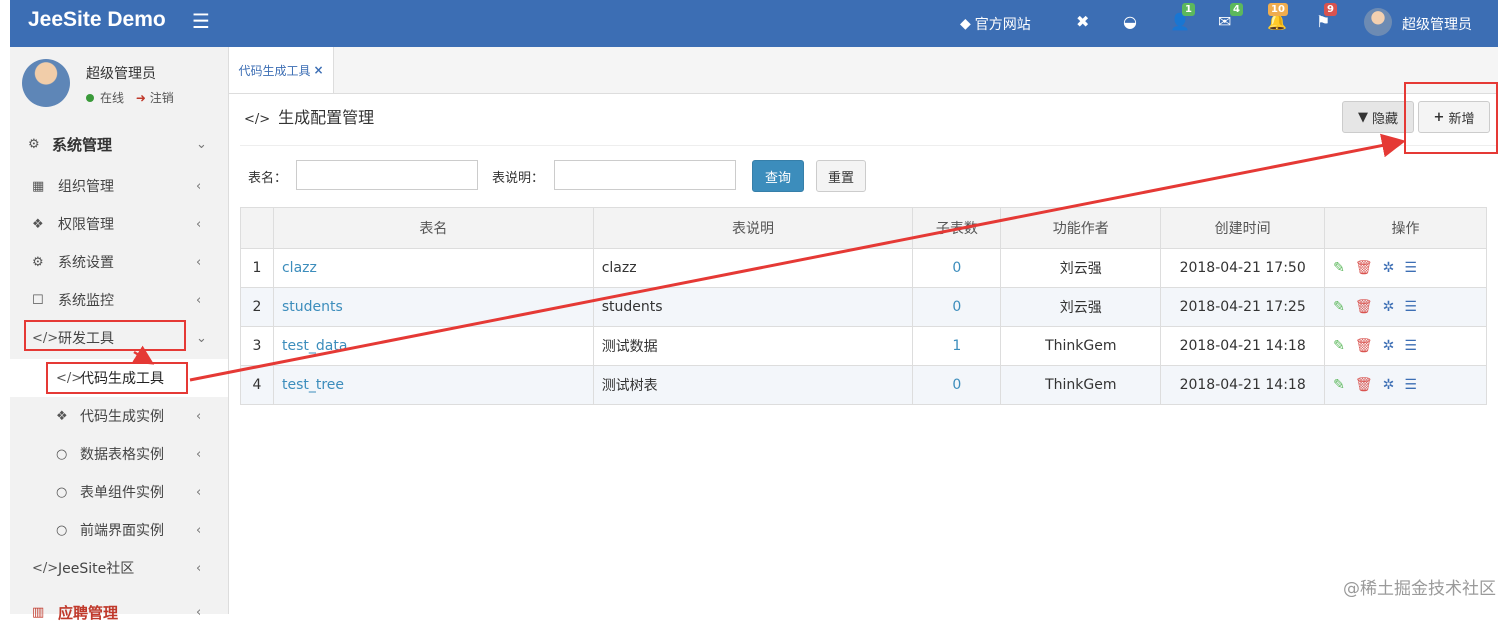 The image size is (1512, 631). I want to click on arrow-down, so click(143, 355).